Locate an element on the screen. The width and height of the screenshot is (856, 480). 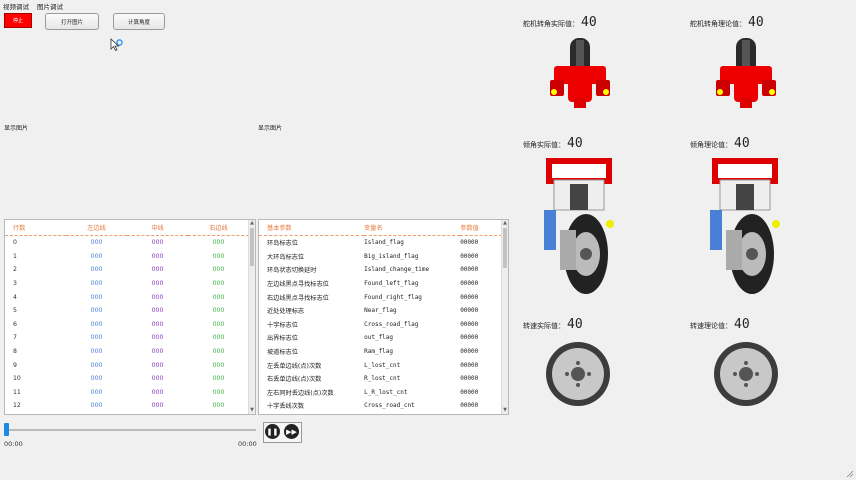
table-row: 十字丢线次数 Cross_road_cnt 00000 is located at coordinates (380, 406).